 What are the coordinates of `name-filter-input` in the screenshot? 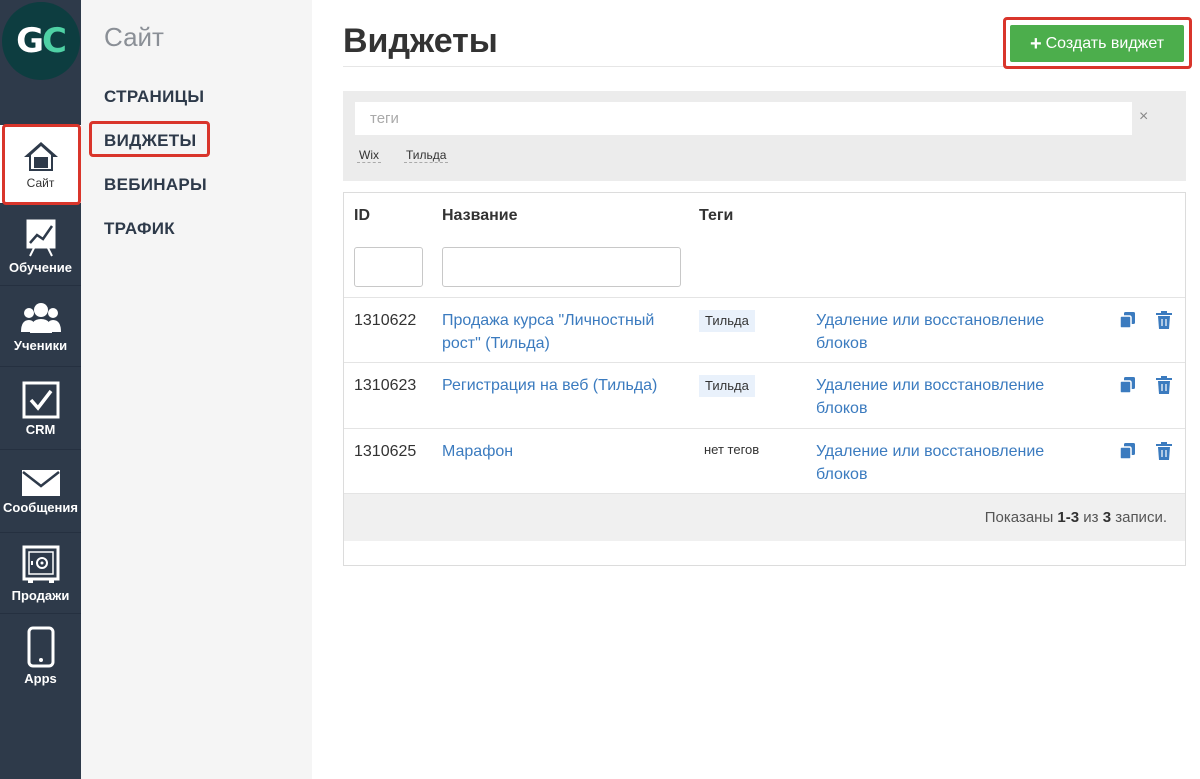 It's located at (561, 267).